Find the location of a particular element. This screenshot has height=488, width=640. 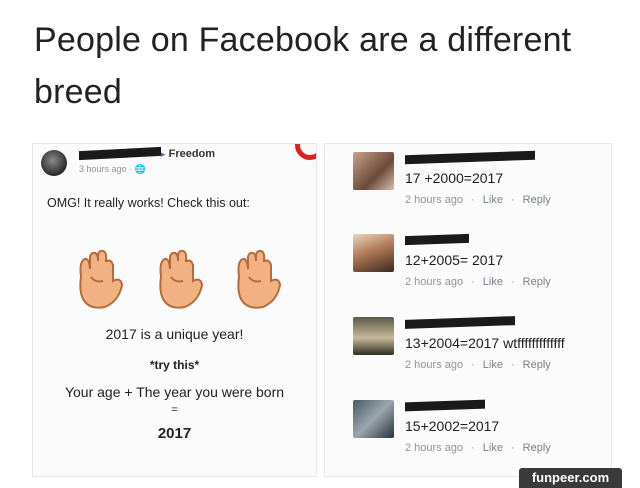

comment-text: 13+2004=2017 wtfffffffffffff is located at coordinates (485, 343).